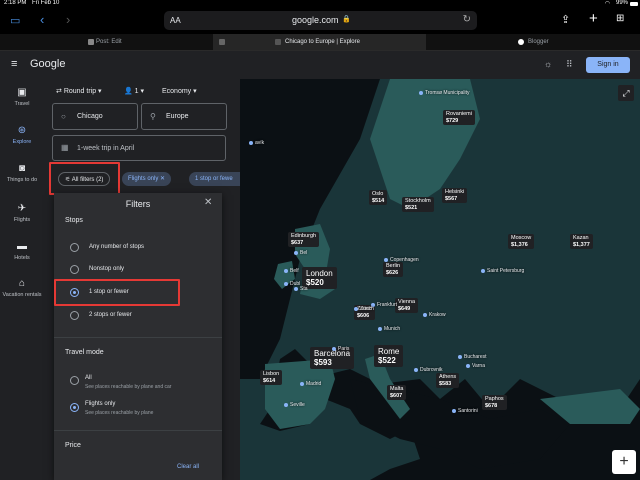  Describe the element at coordinates (177, 91) in the screenshot. I see `cabin-value: Economy` at that location.